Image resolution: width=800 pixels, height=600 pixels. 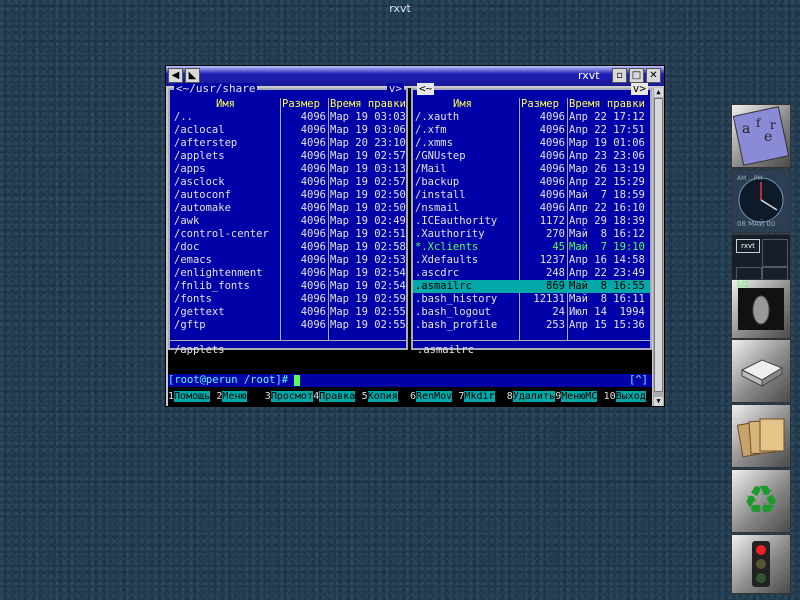 I want to click on right-panel-path-indicator: v>, so click(x=639, y=89).